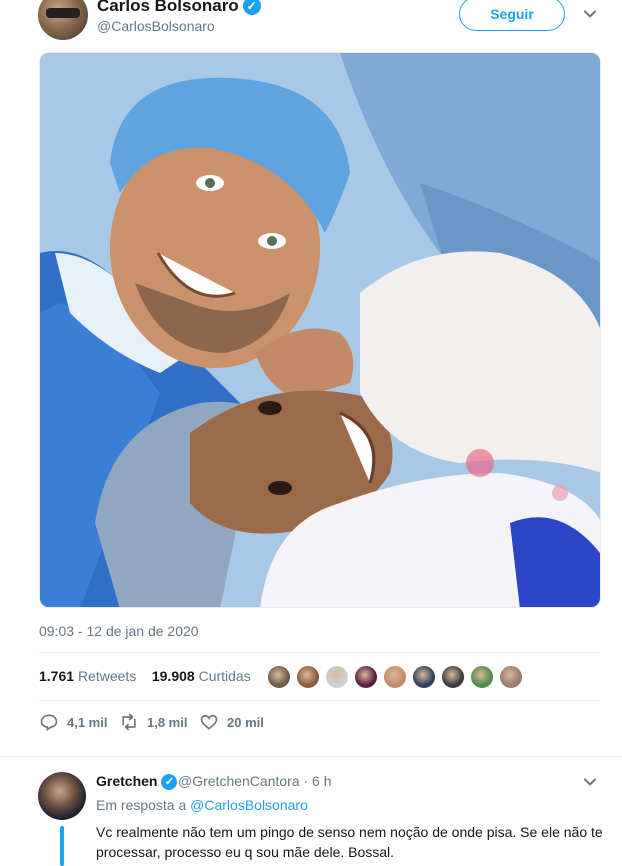 The width and height of the screenshot is (622, 866). Describe the element at coordinates (129, 722) in the screenshot. I see `retweet-icon` at that location.